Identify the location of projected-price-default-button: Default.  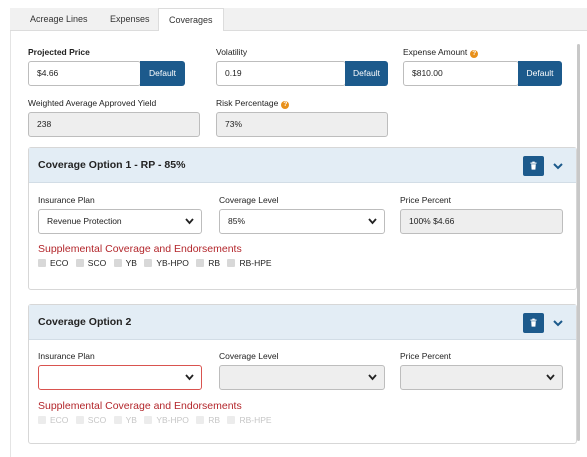
(162, 73).